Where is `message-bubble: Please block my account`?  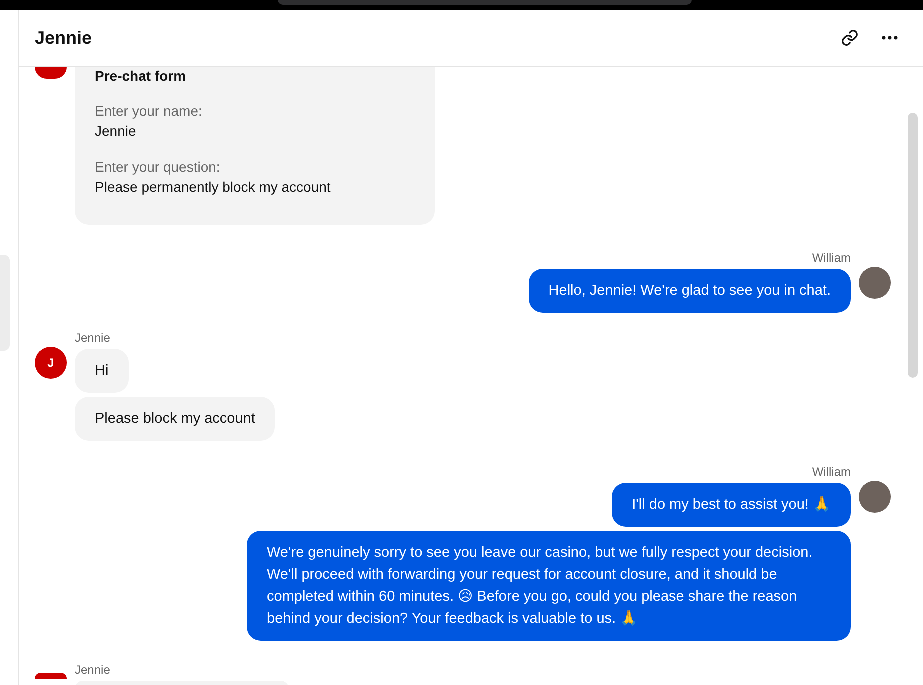 message-bubble: Please block my account is located at coordinates (175, 419).